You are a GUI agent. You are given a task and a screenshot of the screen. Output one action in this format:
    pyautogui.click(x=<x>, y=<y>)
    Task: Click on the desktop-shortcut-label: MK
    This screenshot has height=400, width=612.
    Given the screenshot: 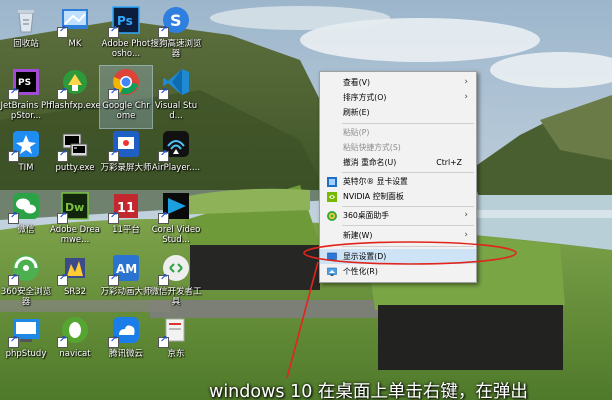 What is the action you would take?
    pyautogui.click(x=75, y=44)
    